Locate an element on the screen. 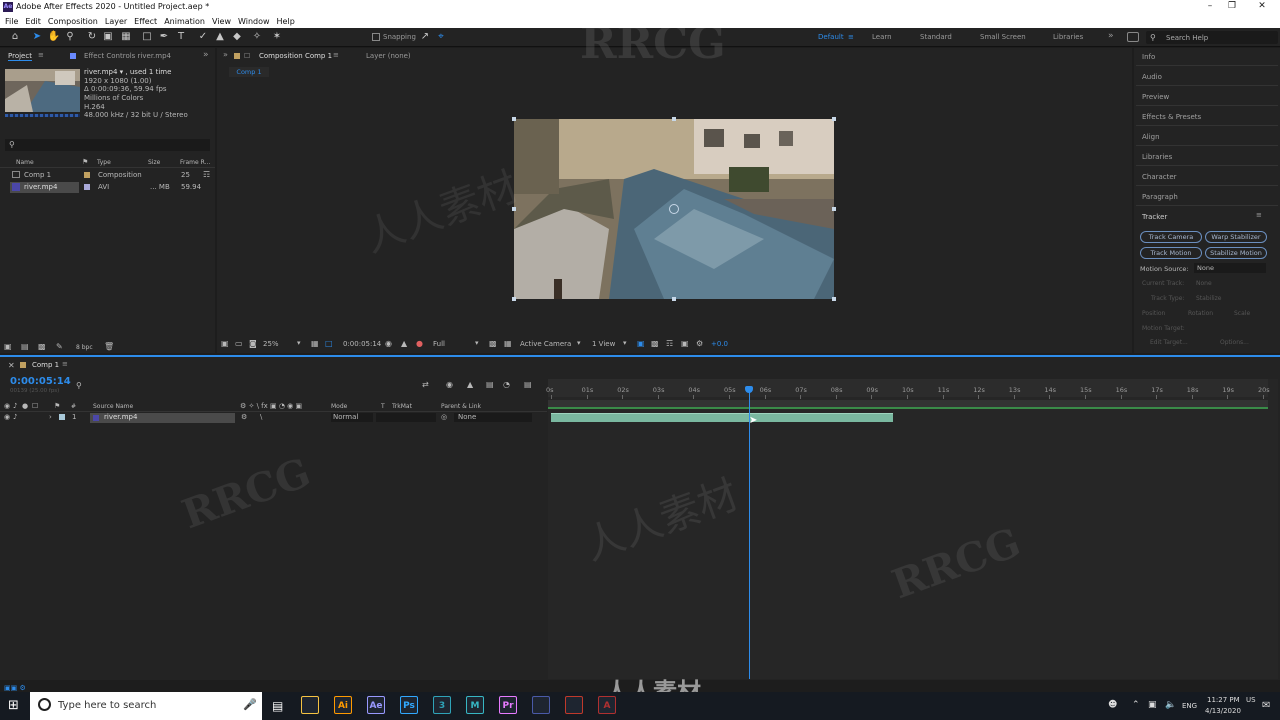 The image size is (1280, 720). anchor-point-icon is located at coordinates (674, 209).